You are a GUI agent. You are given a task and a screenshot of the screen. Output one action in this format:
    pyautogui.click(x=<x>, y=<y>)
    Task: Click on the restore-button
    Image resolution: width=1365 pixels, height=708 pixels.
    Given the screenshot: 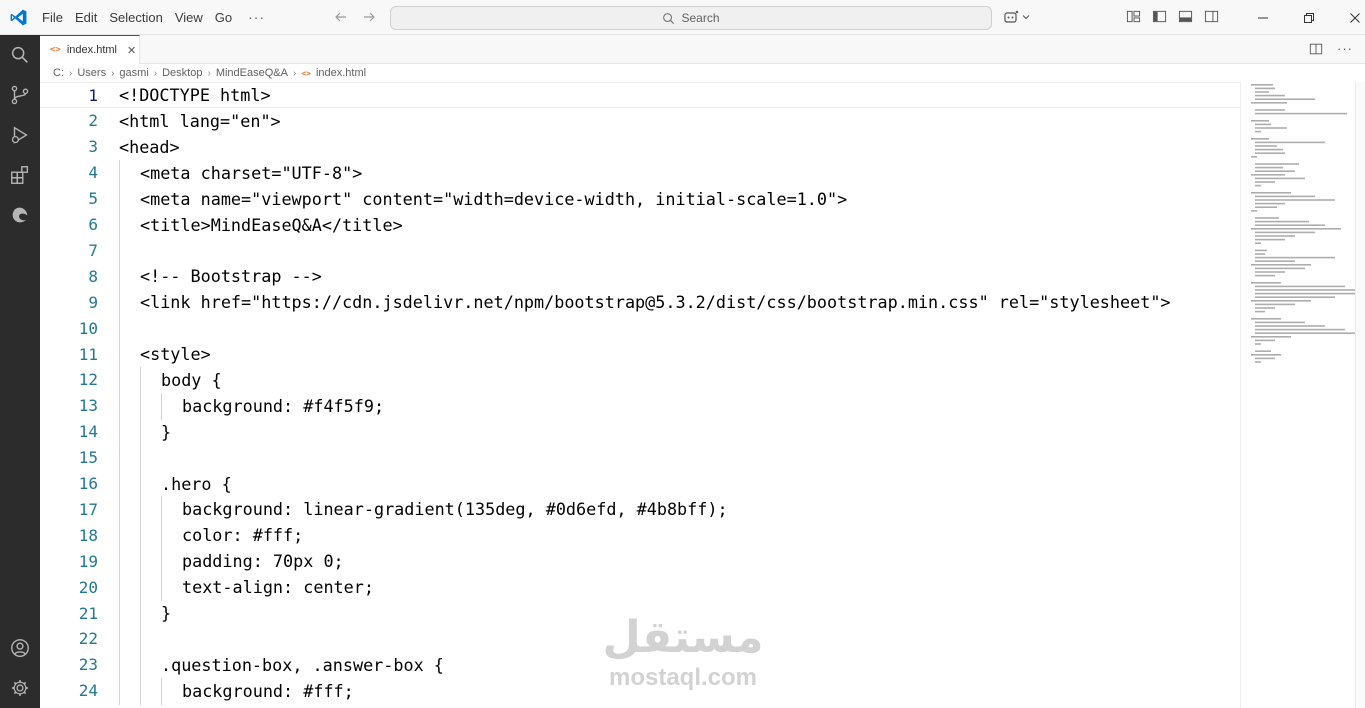 What is the action you would take?
    pyautogui.click(x=1309, y=17)
    